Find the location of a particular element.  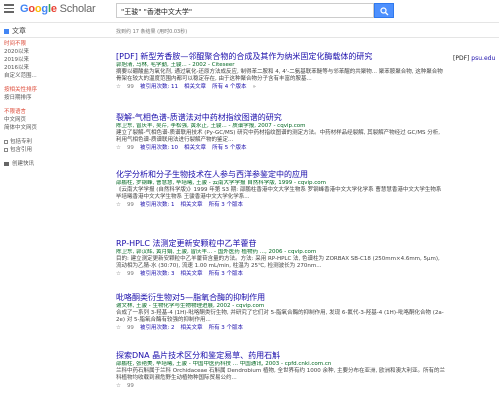

result-title: [PDF] 新型芳香胺—邻醌聚合物的合成及其作为纳米固定化酶载体的研究 is located at coordinates (281, 57).